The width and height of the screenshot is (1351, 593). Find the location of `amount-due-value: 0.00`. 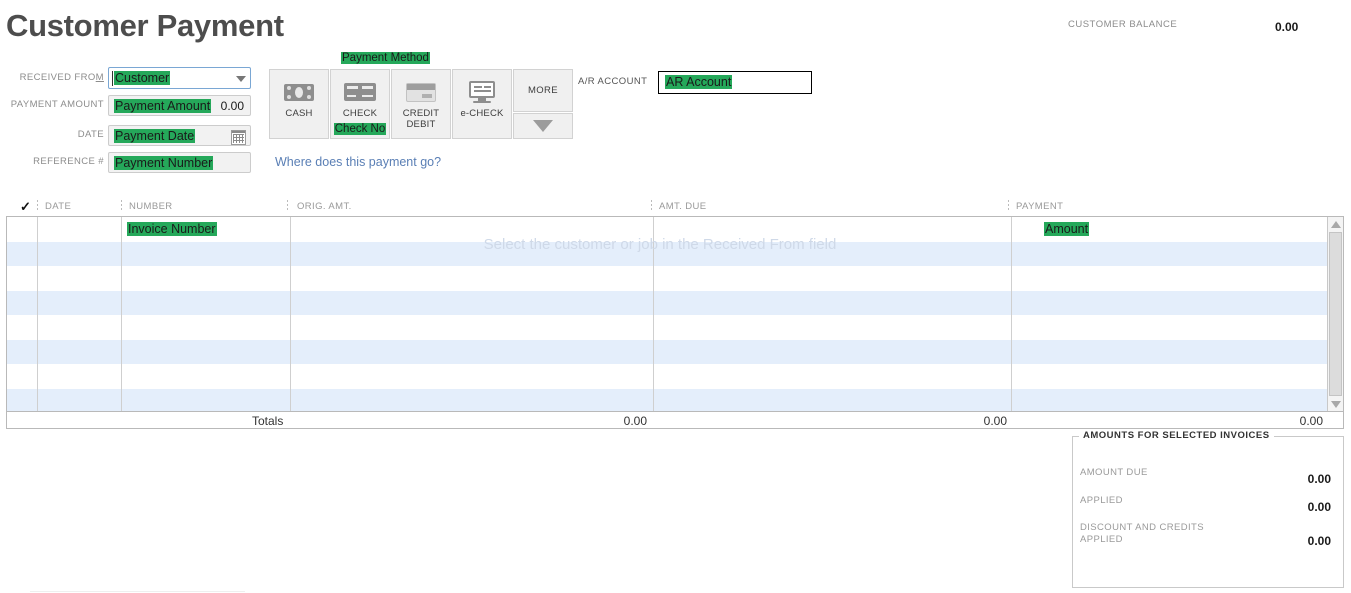

amount-due-value: 0.00 is located at coordinates (1319, 479).